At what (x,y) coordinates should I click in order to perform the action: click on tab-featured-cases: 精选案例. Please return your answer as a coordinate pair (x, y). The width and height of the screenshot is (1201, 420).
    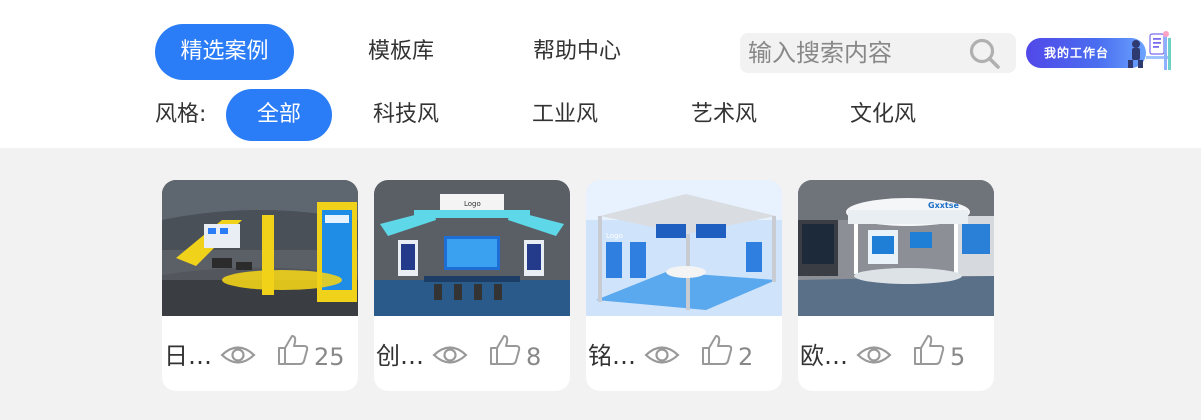
    Looking at the image, I should click on (224, 52).